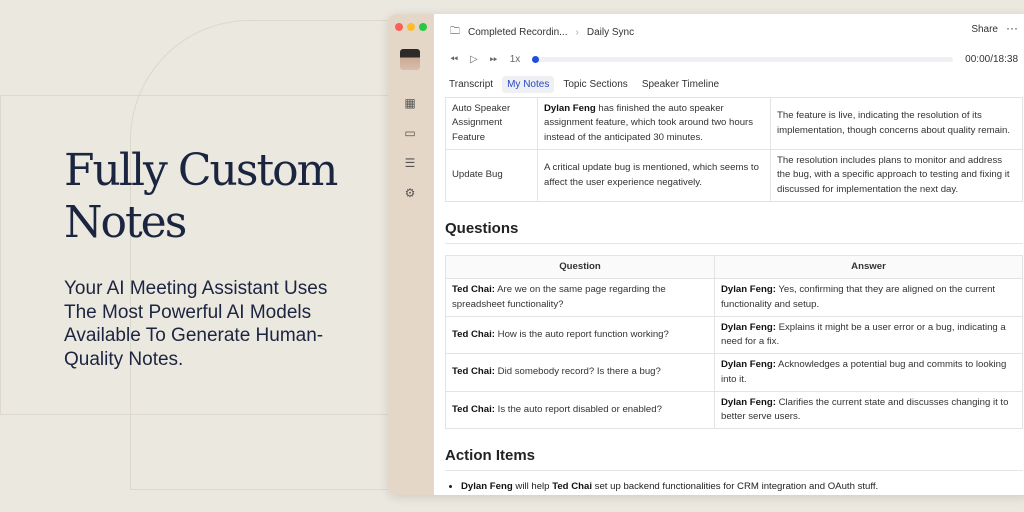 The image size is (1024, 512). Describe the element at coordinates (577, 32) in the screenshot. I see `chevron-right-icon: ›` at that location.